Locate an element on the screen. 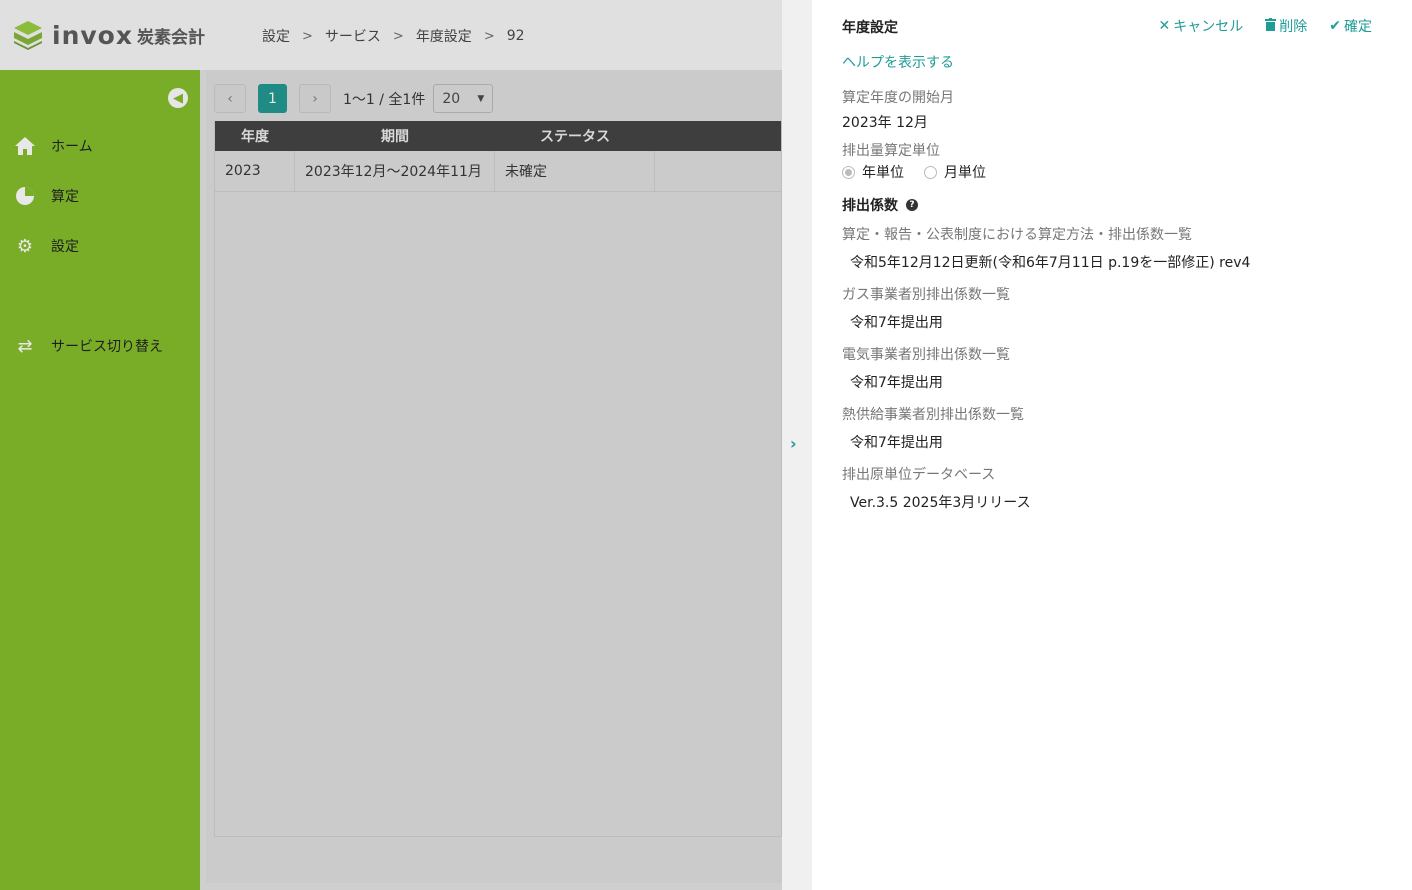  breadcrumb: 設定 > サービス > 年度設定 > 92 is located at coordinates (393, 36).